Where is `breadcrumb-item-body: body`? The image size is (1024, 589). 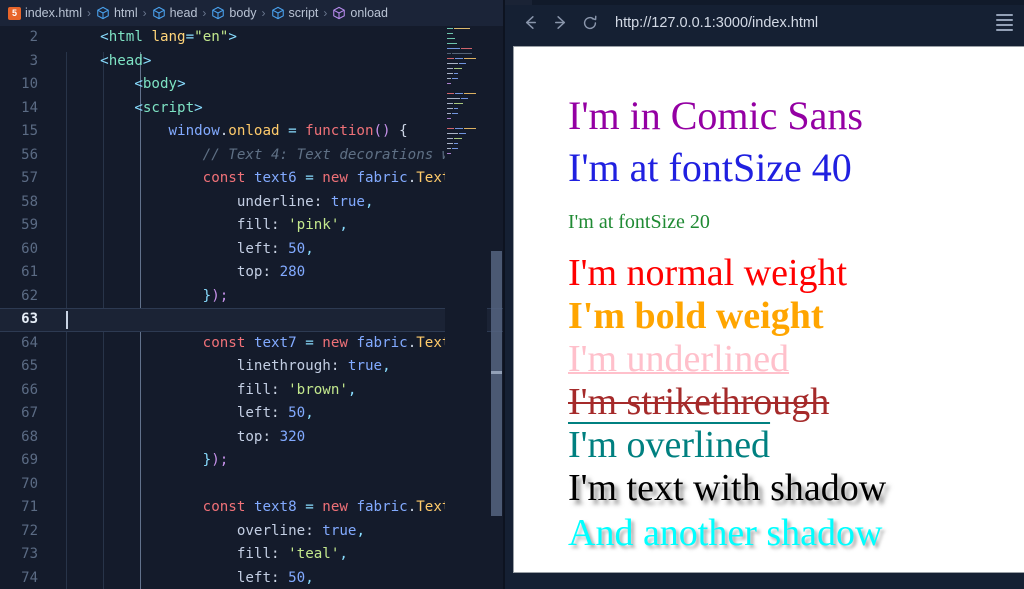
breadcrumb-item-body: body is located at coordinates (233, 13).